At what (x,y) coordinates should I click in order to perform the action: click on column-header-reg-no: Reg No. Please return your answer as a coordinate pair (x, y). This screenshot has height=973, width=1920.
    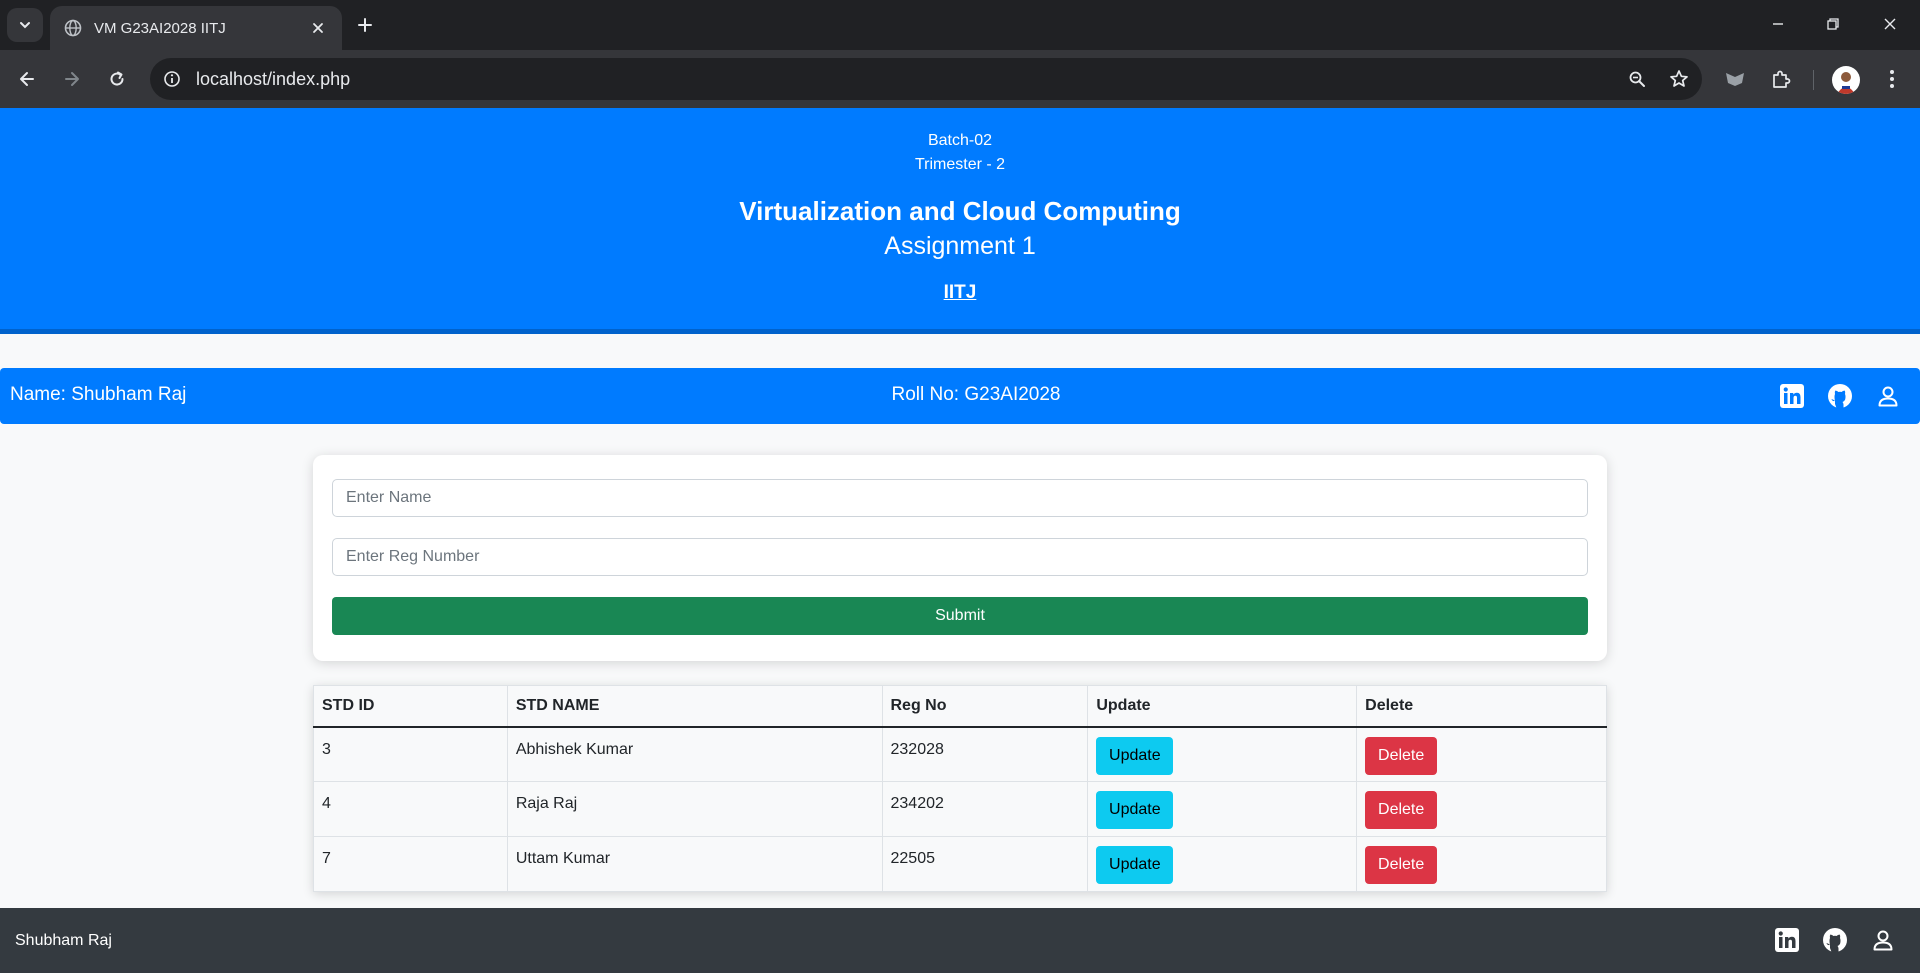
    Looking at the image, I should click on (985, 706).